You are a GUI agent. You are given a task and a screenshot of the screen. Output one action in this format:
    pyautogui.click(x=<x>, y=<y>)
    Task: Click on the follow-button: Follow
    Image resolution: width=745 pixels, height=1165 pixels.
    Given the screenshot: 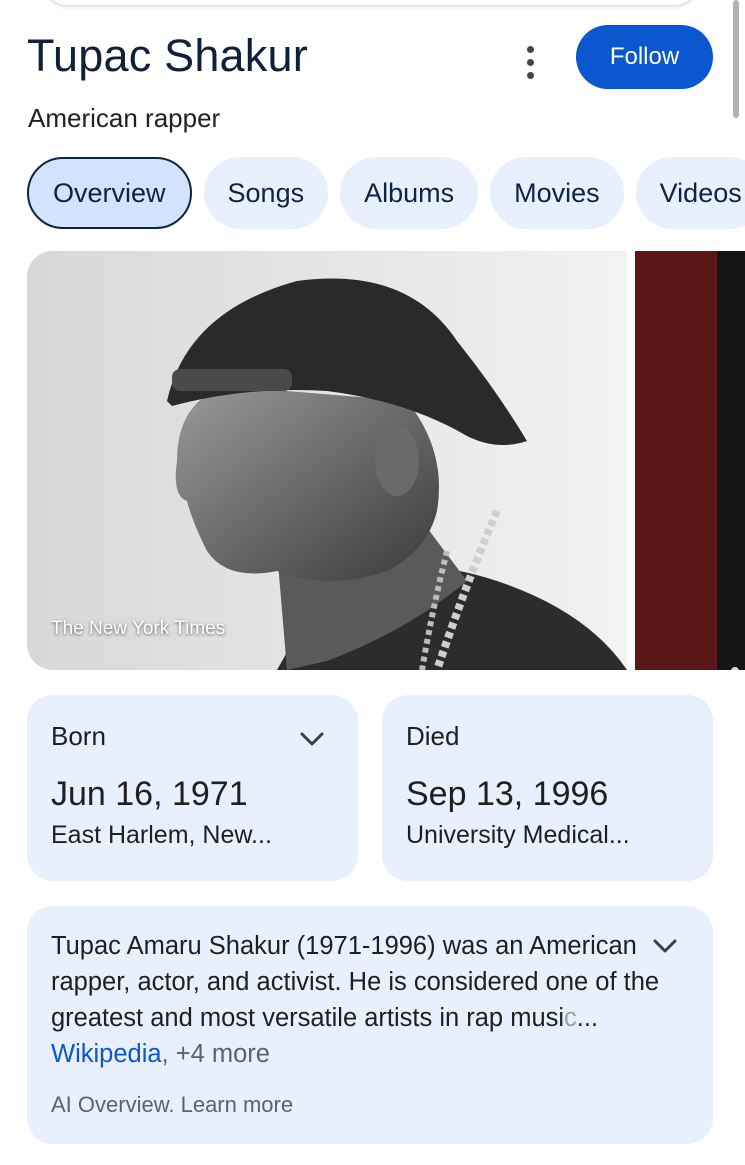 What is the action you would take?
    pyautogui.click(x=644, y=57)
    